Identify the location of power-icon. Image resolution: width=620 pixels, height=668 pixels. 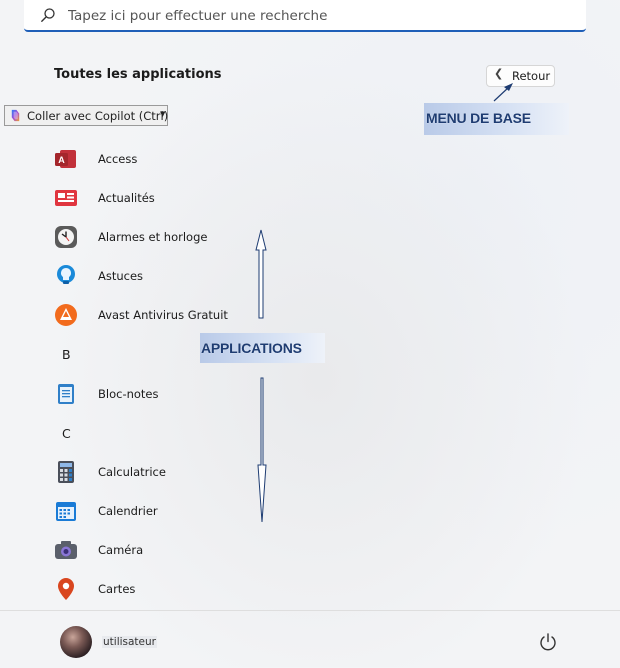
(548, 642).